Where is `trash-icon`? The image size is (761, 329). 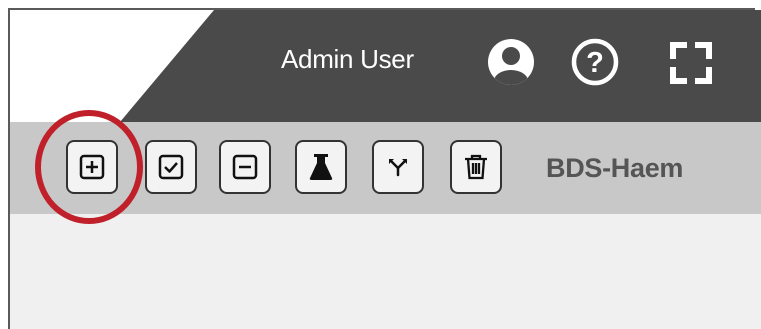
trash-icon is located at coordinates (476, 167).